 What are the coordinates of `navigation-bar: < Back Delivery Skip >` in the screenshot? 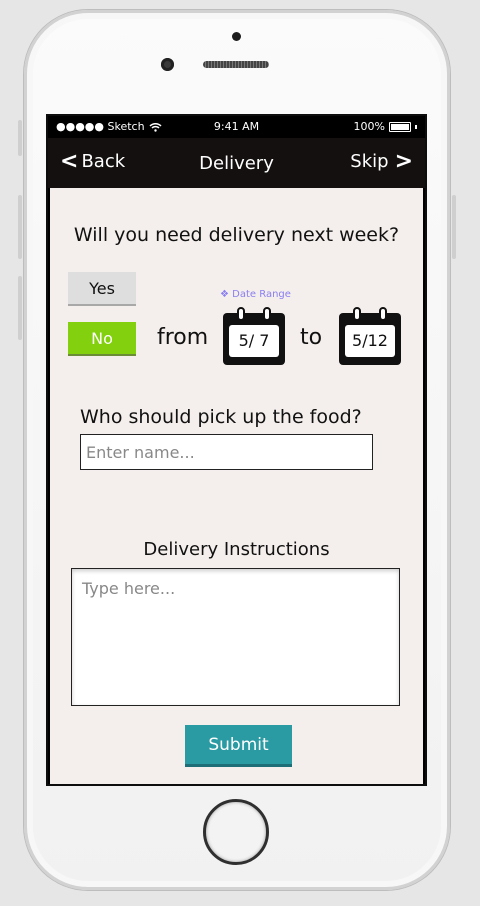 It's located at (236, 163).